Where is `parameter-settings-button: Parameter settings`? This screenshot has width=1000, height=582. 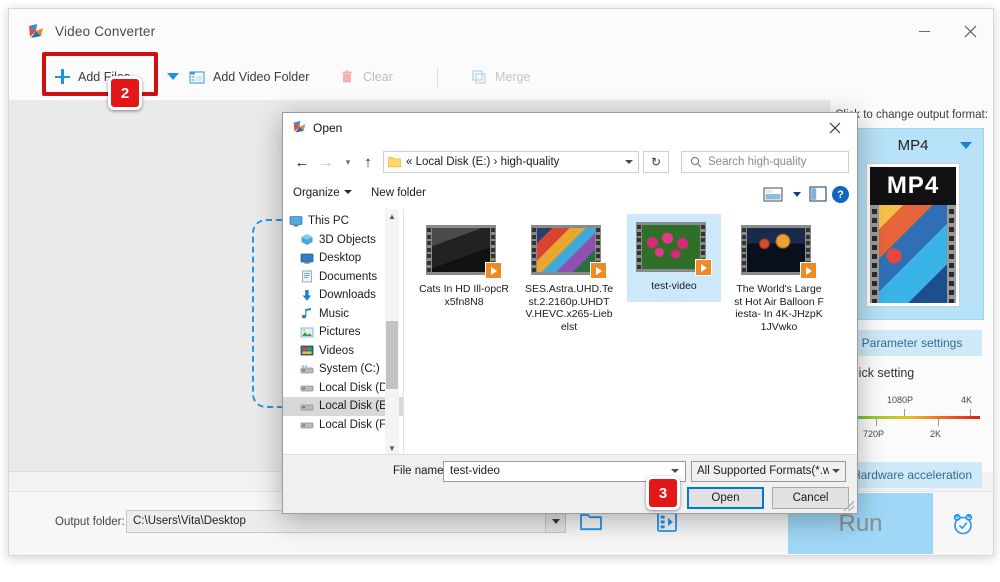
parameter-settings-button: Parameter settings is located at coordinates (912, 343).